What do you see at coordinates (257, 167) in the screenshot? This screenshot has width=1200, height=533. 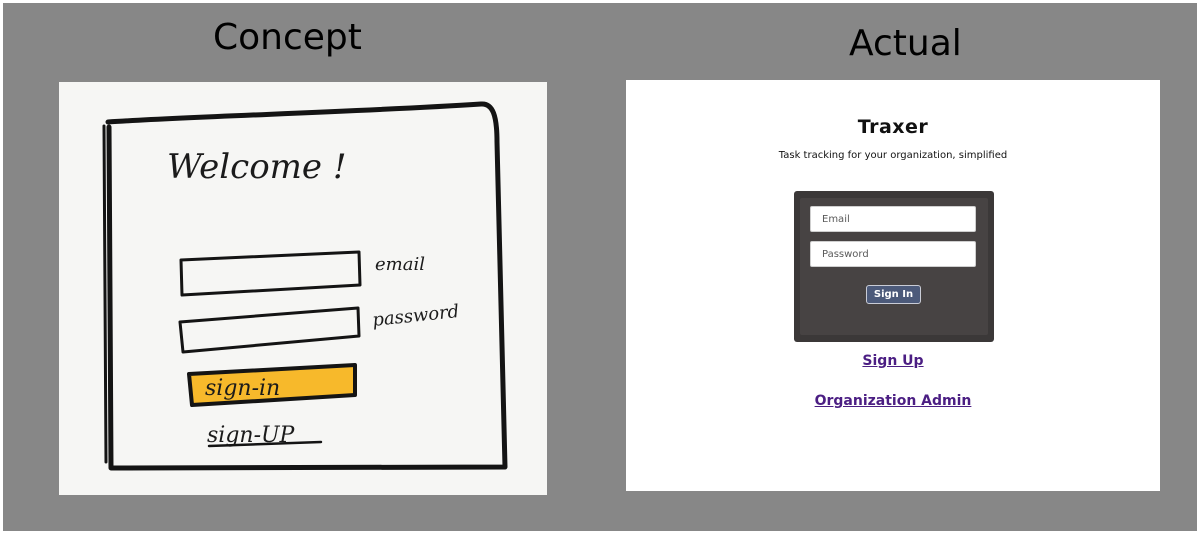 I see `sketch-welcome: Welcome !` at bounding box center [257, 167].